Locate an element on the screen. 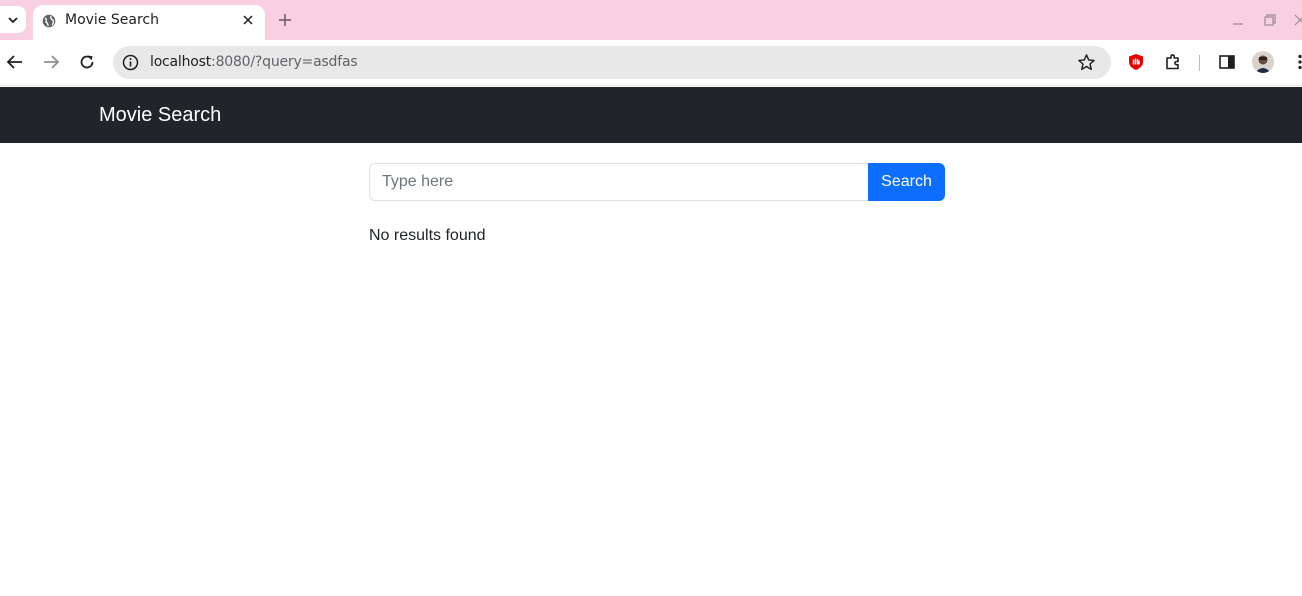  search-button: Search is located at coordinates (906, 182).